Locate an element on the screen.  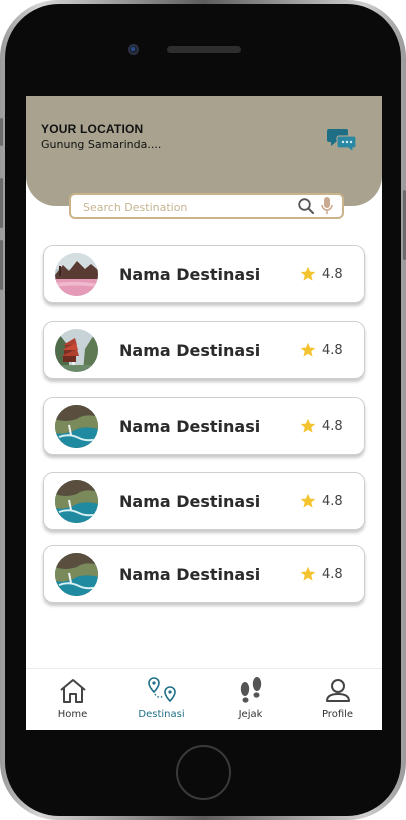
tab-label: Home is located at coordinates (72, 714).